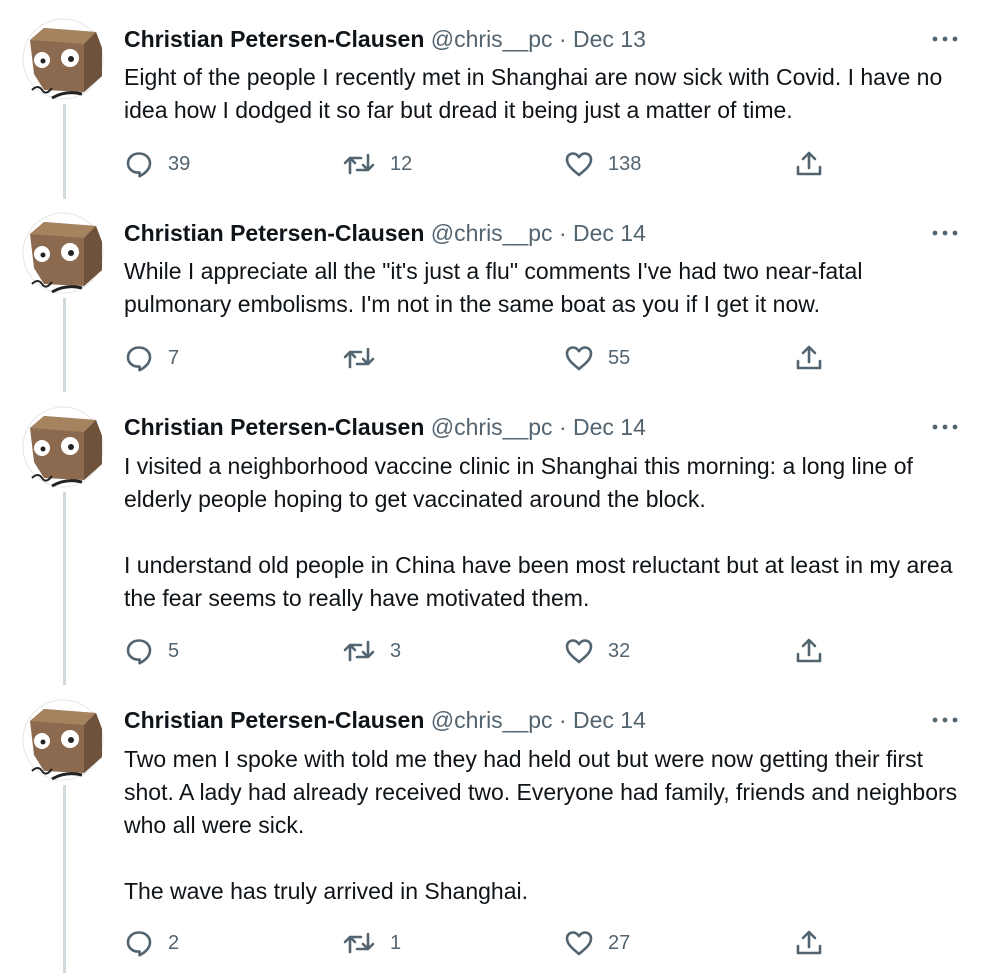  Describe the element at coordinates (597, 943) in the screenshot. I see `like-button: 27` at that location.